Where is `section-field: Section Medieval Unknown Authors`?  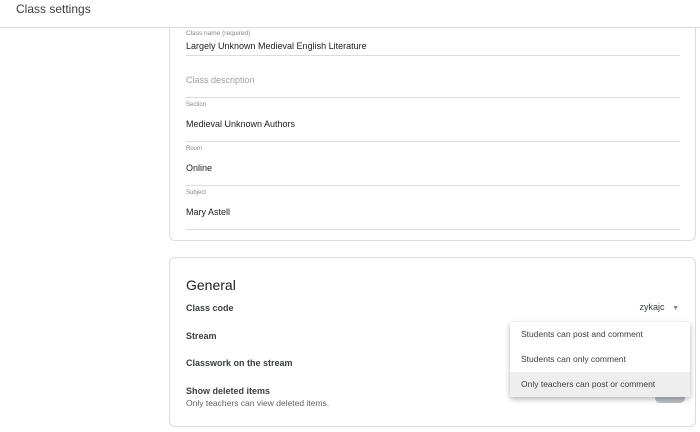 section-field: Section Medieval Unknown Authors is located at coordinates (433, 122).